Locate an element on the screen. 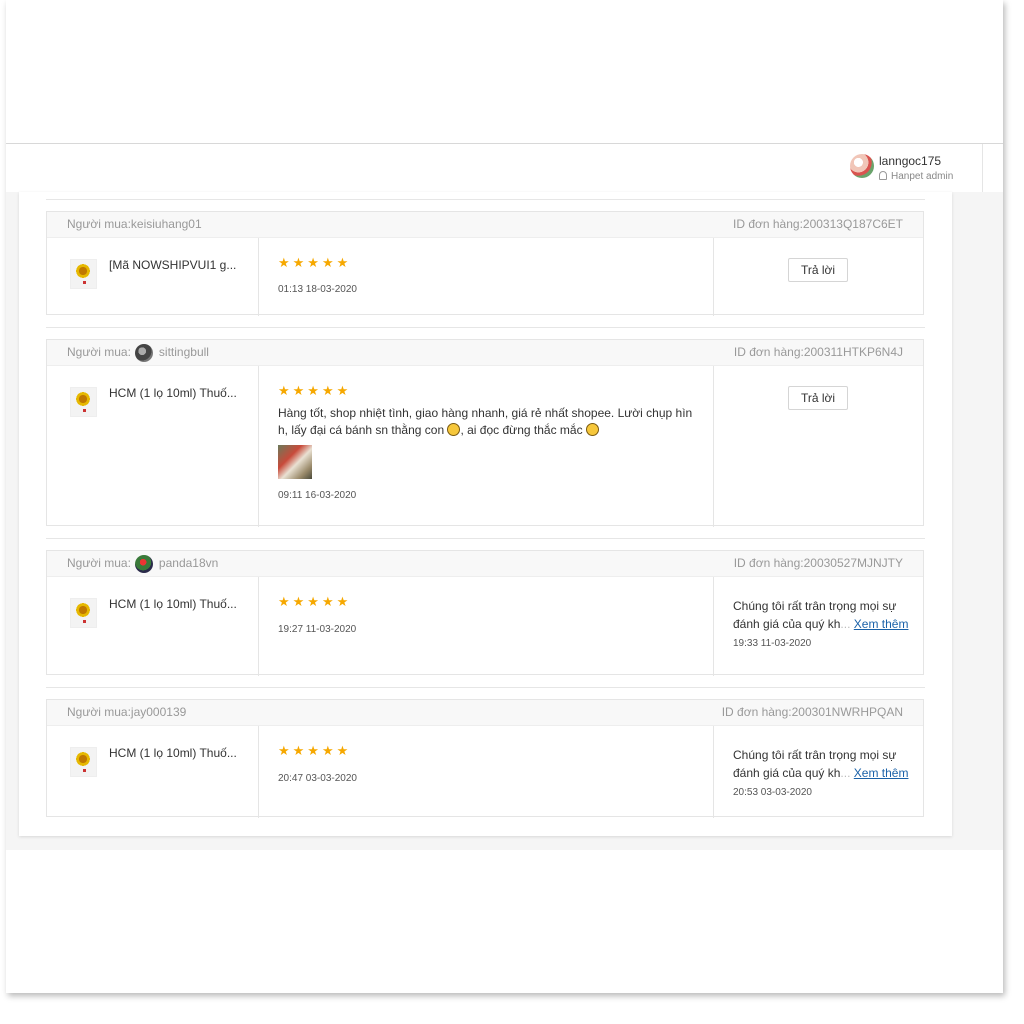 This screenshot has height=1024, width=1024. rating-cell: ★★★★★ 01:13 18-03-2020 is located at coordinates (486, 277).